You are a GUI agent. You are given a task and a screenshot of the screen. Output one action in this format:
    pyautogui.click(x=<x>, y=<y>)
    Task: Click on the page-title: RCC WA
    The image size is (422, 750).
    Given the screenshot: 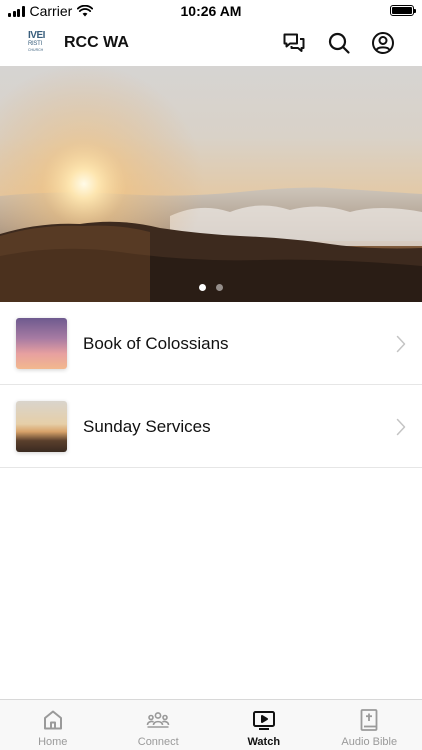 What is the action you would take?
    pyautogui.click(x=96, y=42)
    